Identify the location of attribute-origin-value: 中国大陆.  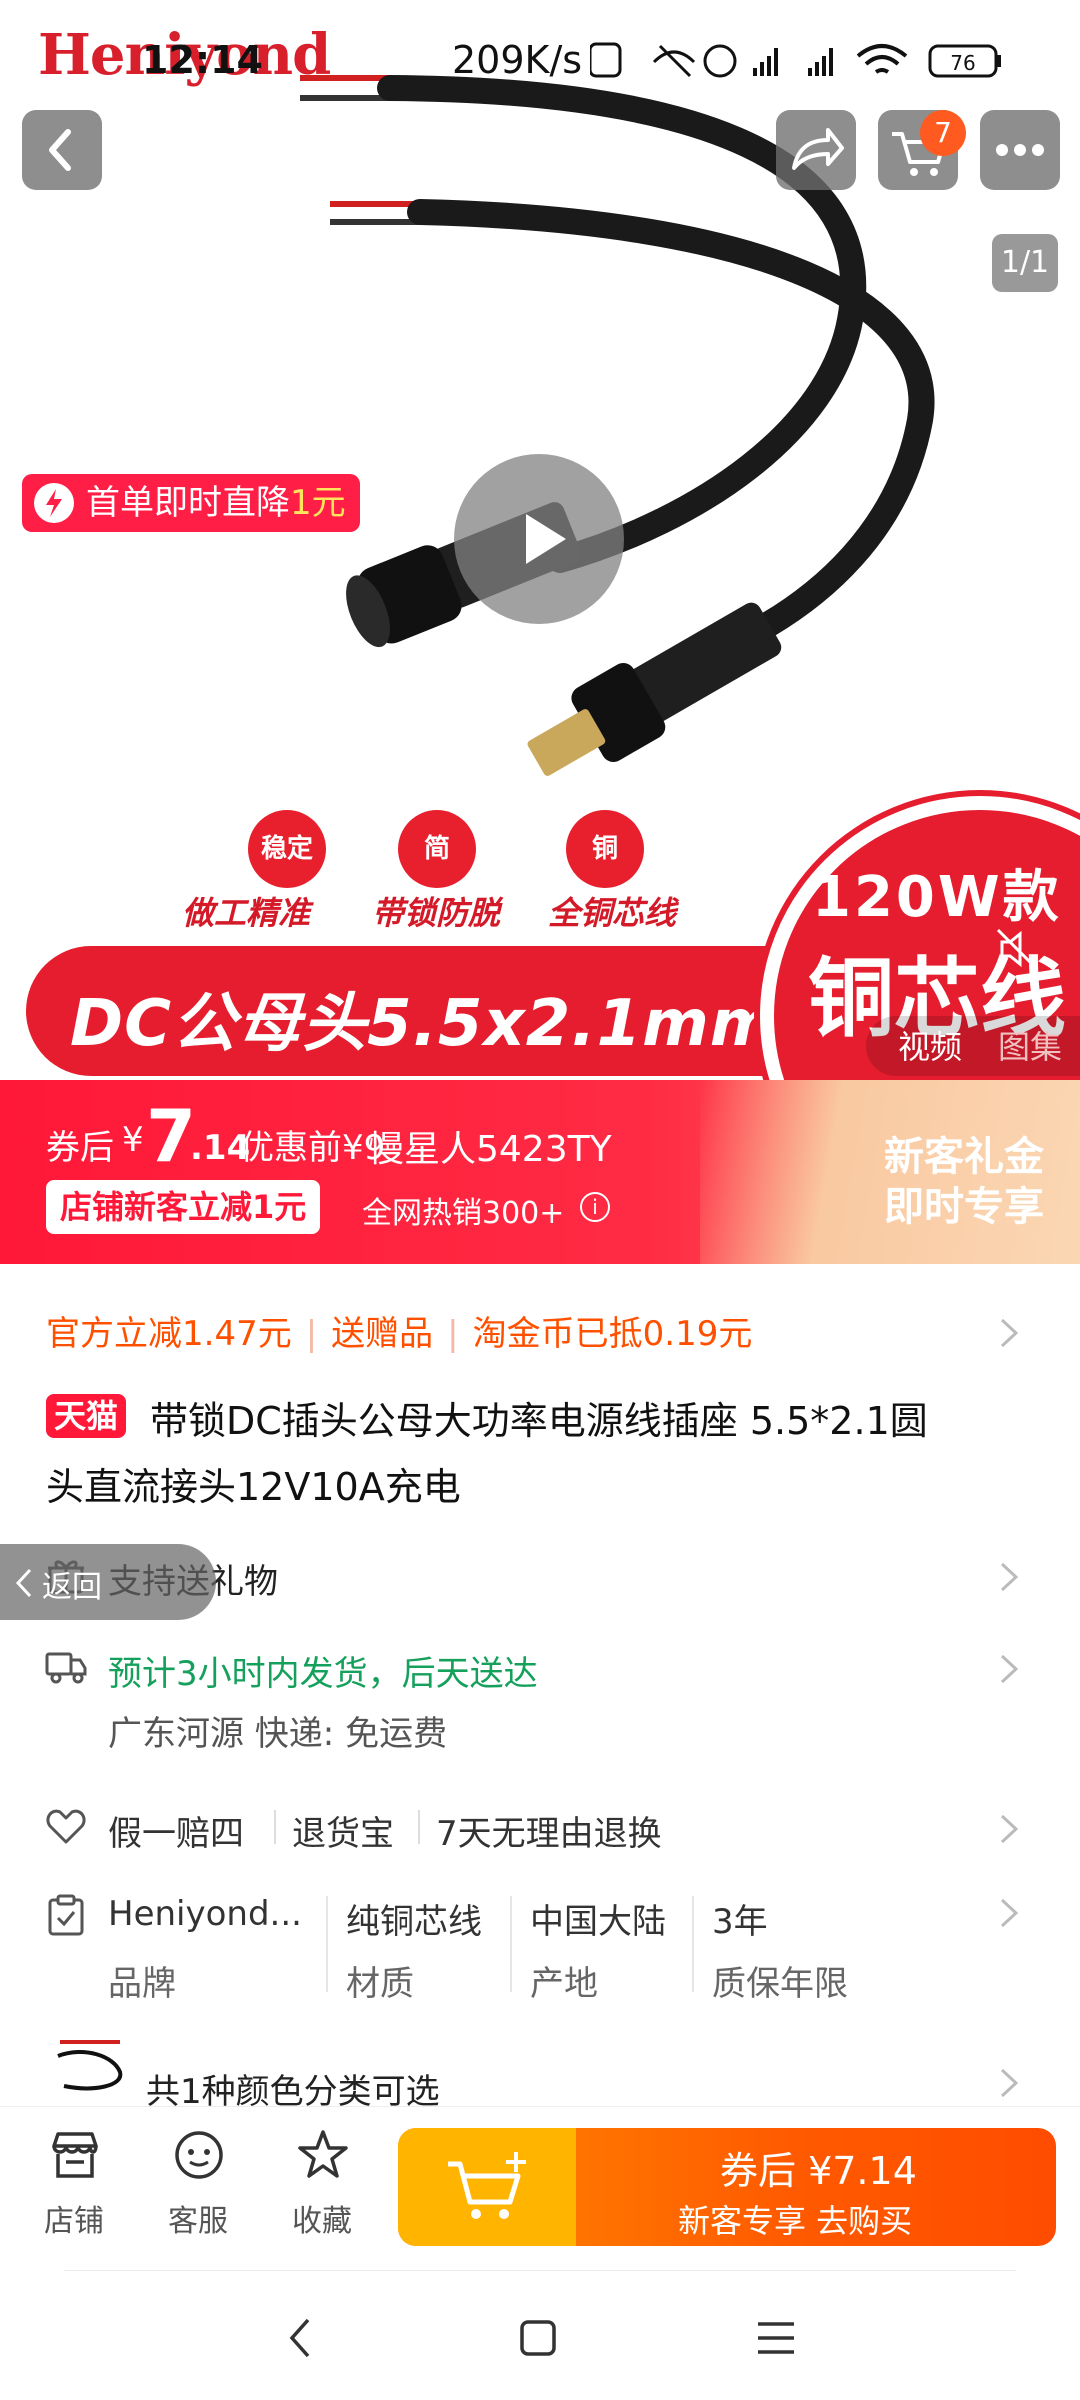
(598, 1922).